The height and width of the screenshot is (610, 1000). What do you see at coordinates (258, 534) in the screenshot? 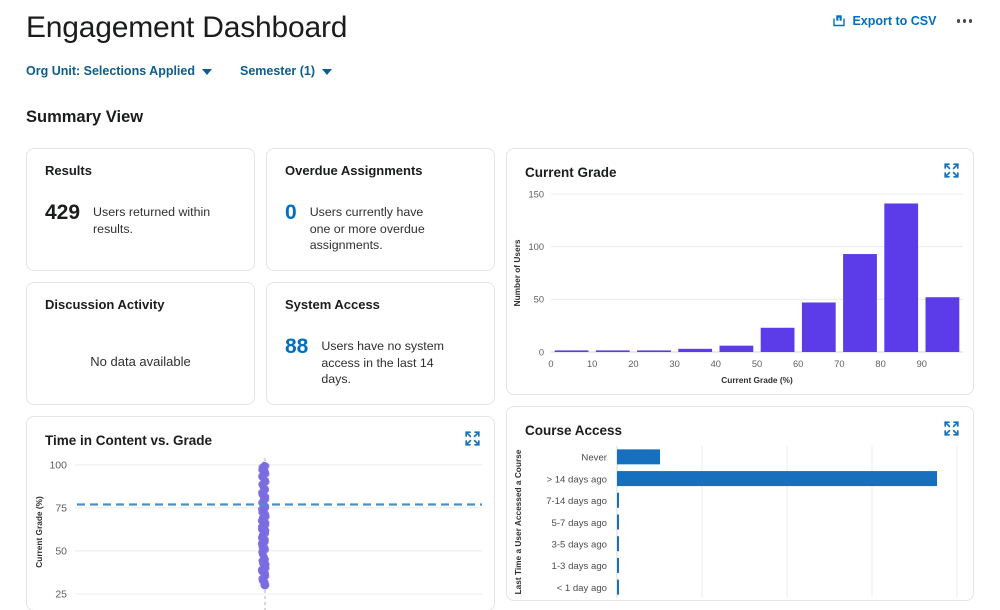
I see `chart-time-in-content-vs-grade: 25 50 75 100 Current Grade (%)` at bounding box center [258, 534].